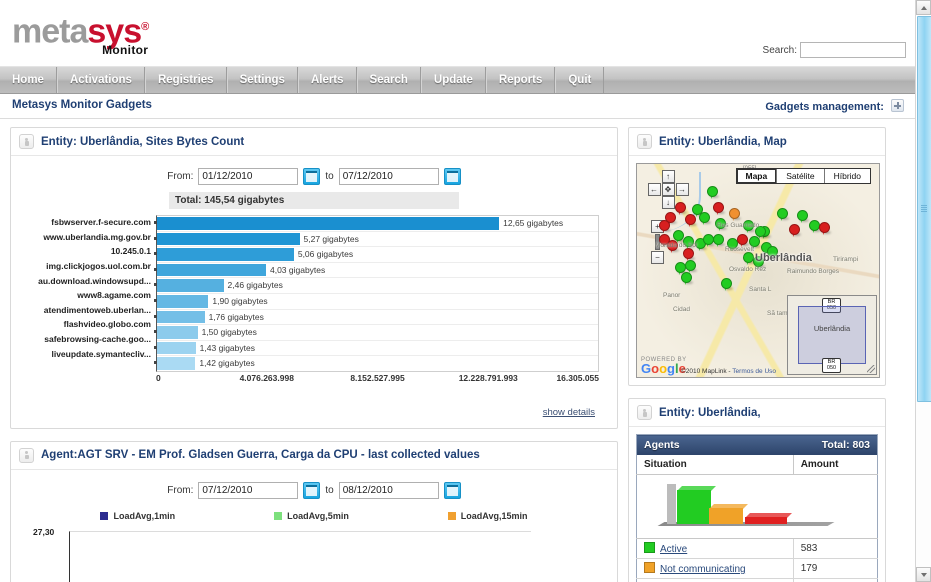 The width and height of the screenshot is (931, 582). I want to click on map-marker-pin-orange, so click(735, 214).